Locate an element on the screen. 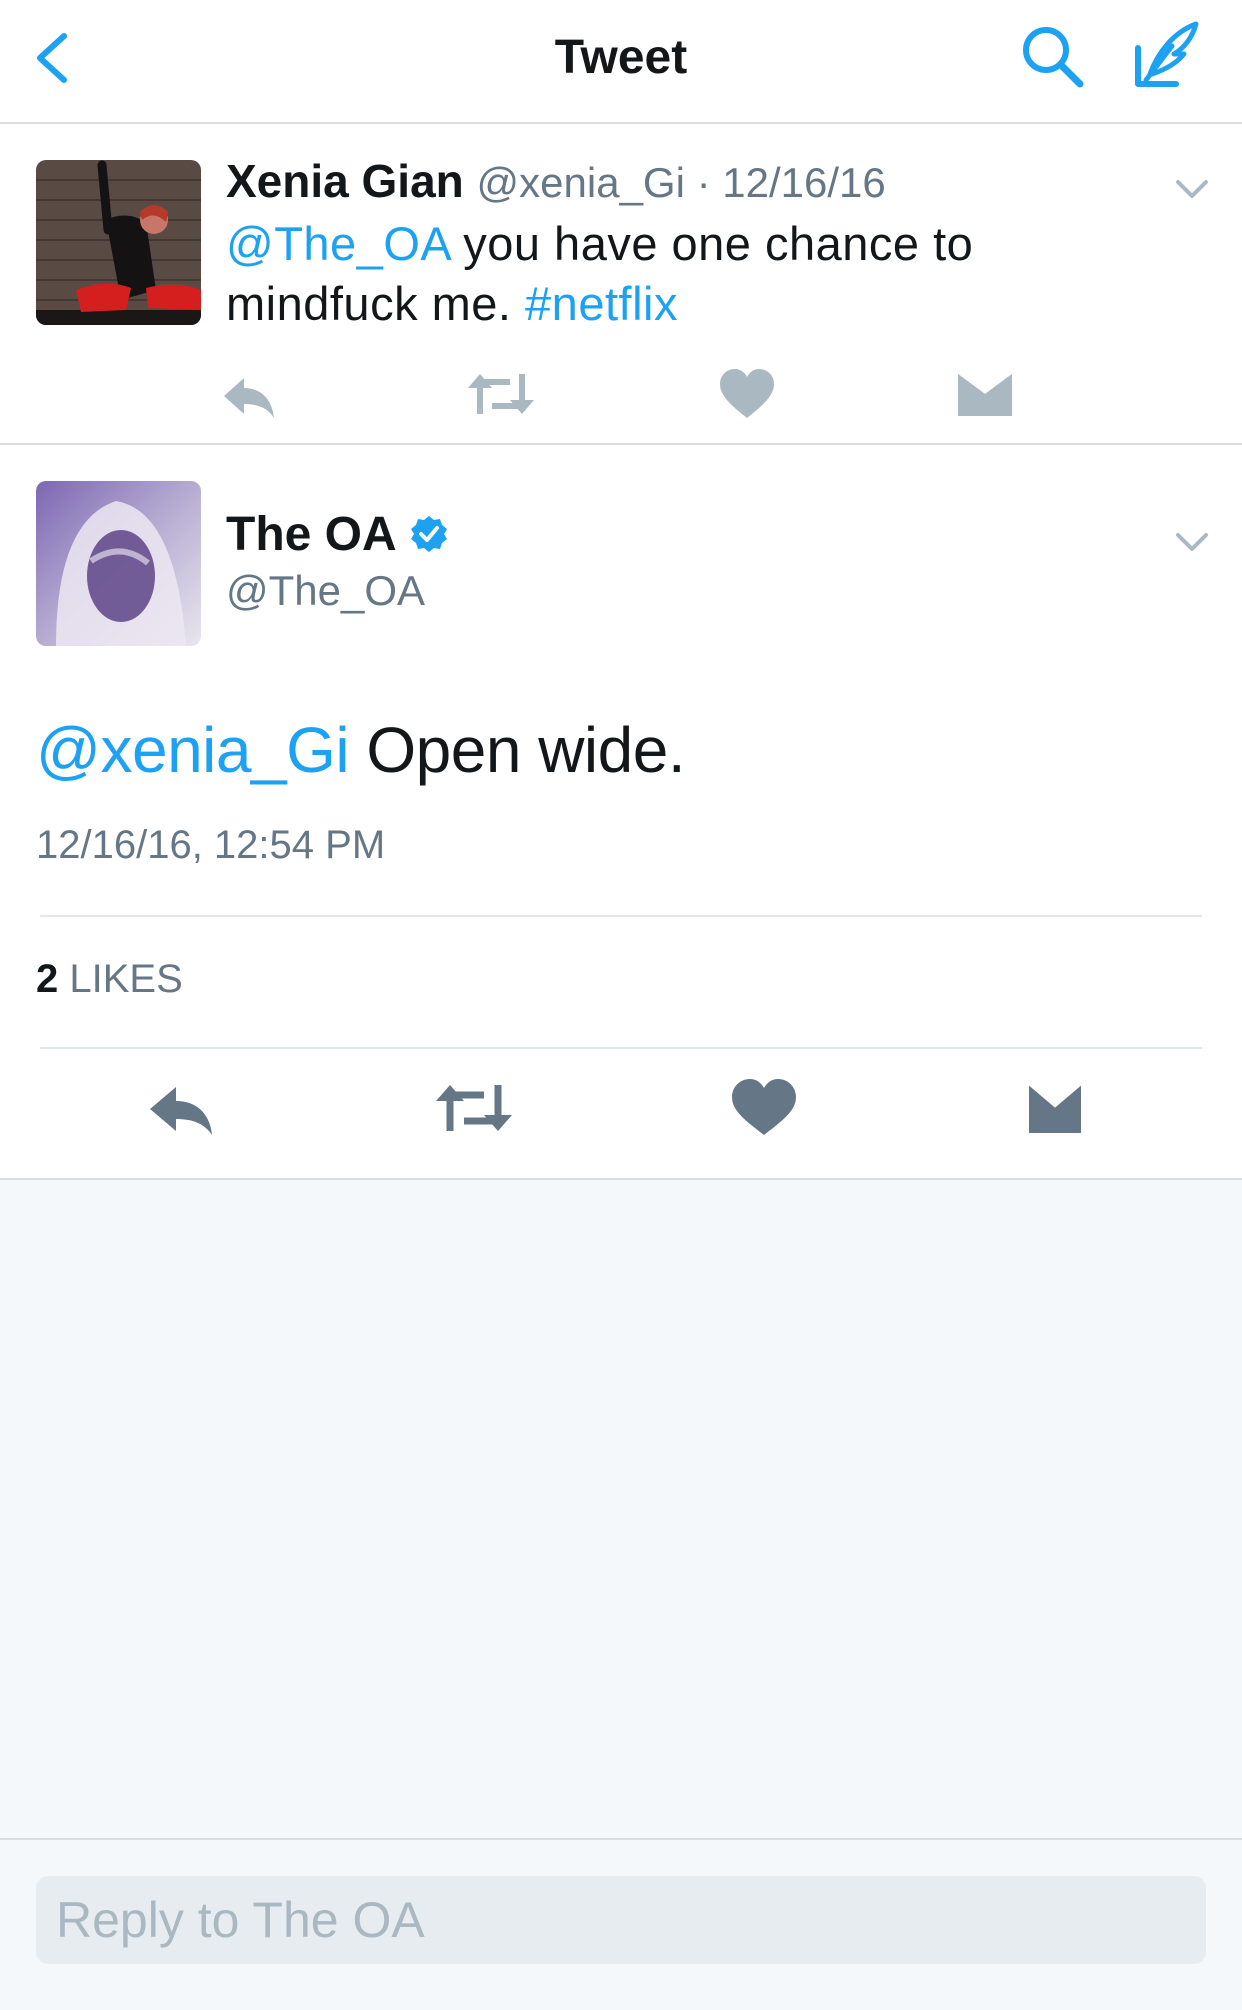 This screenshot has height=2010, width=1242. tweet-text: @xenia_Gi Open wide. is located at coordinates (361, 750).